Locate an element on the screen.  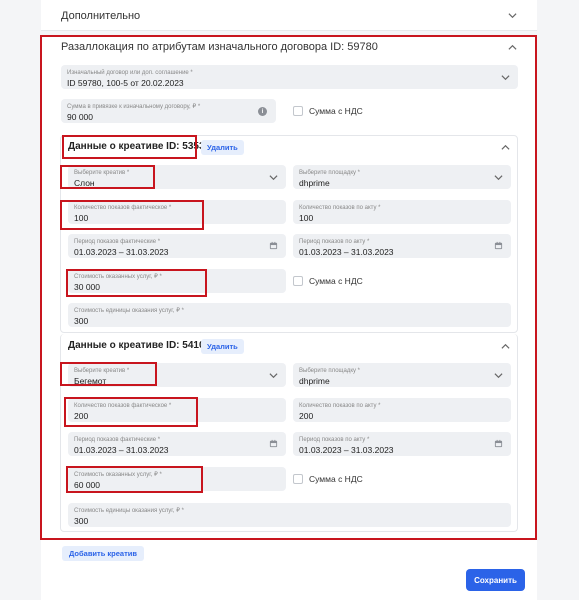
creative-1-act-count-field: Количество показов по акту * 100 is located at coordinates (402, 212).